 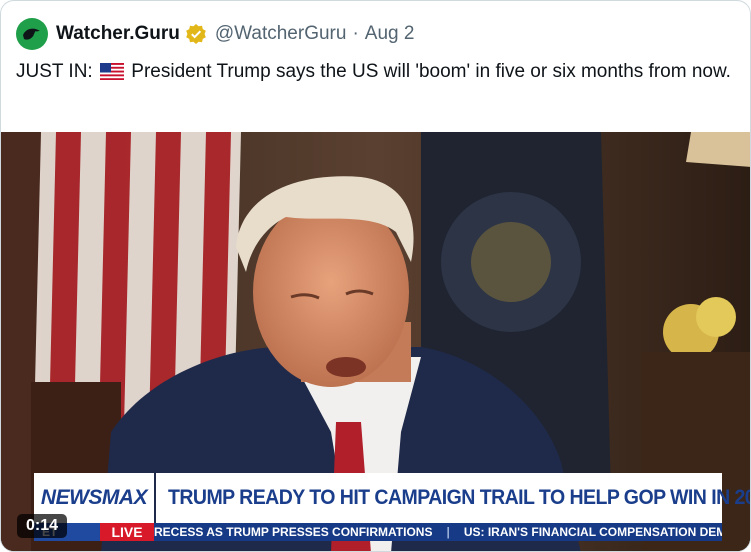 What do you see at coordinates (390, 34) in the screenshot?
I see `tweet-date: Aug 2` at bounding box center [390, 34].